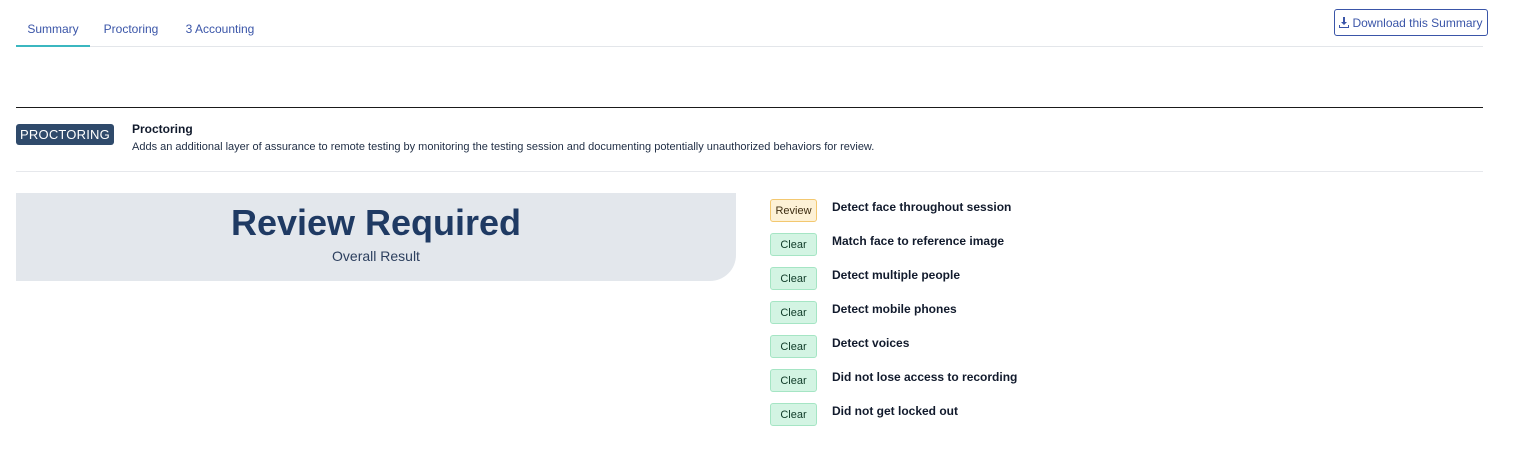 The width and height of the screenshot is (1514, 455). What do you see at coordinates (922, 207) in the screenshot?
I see `check-label: Detect face throughout session` at bounding box center [922, 207].